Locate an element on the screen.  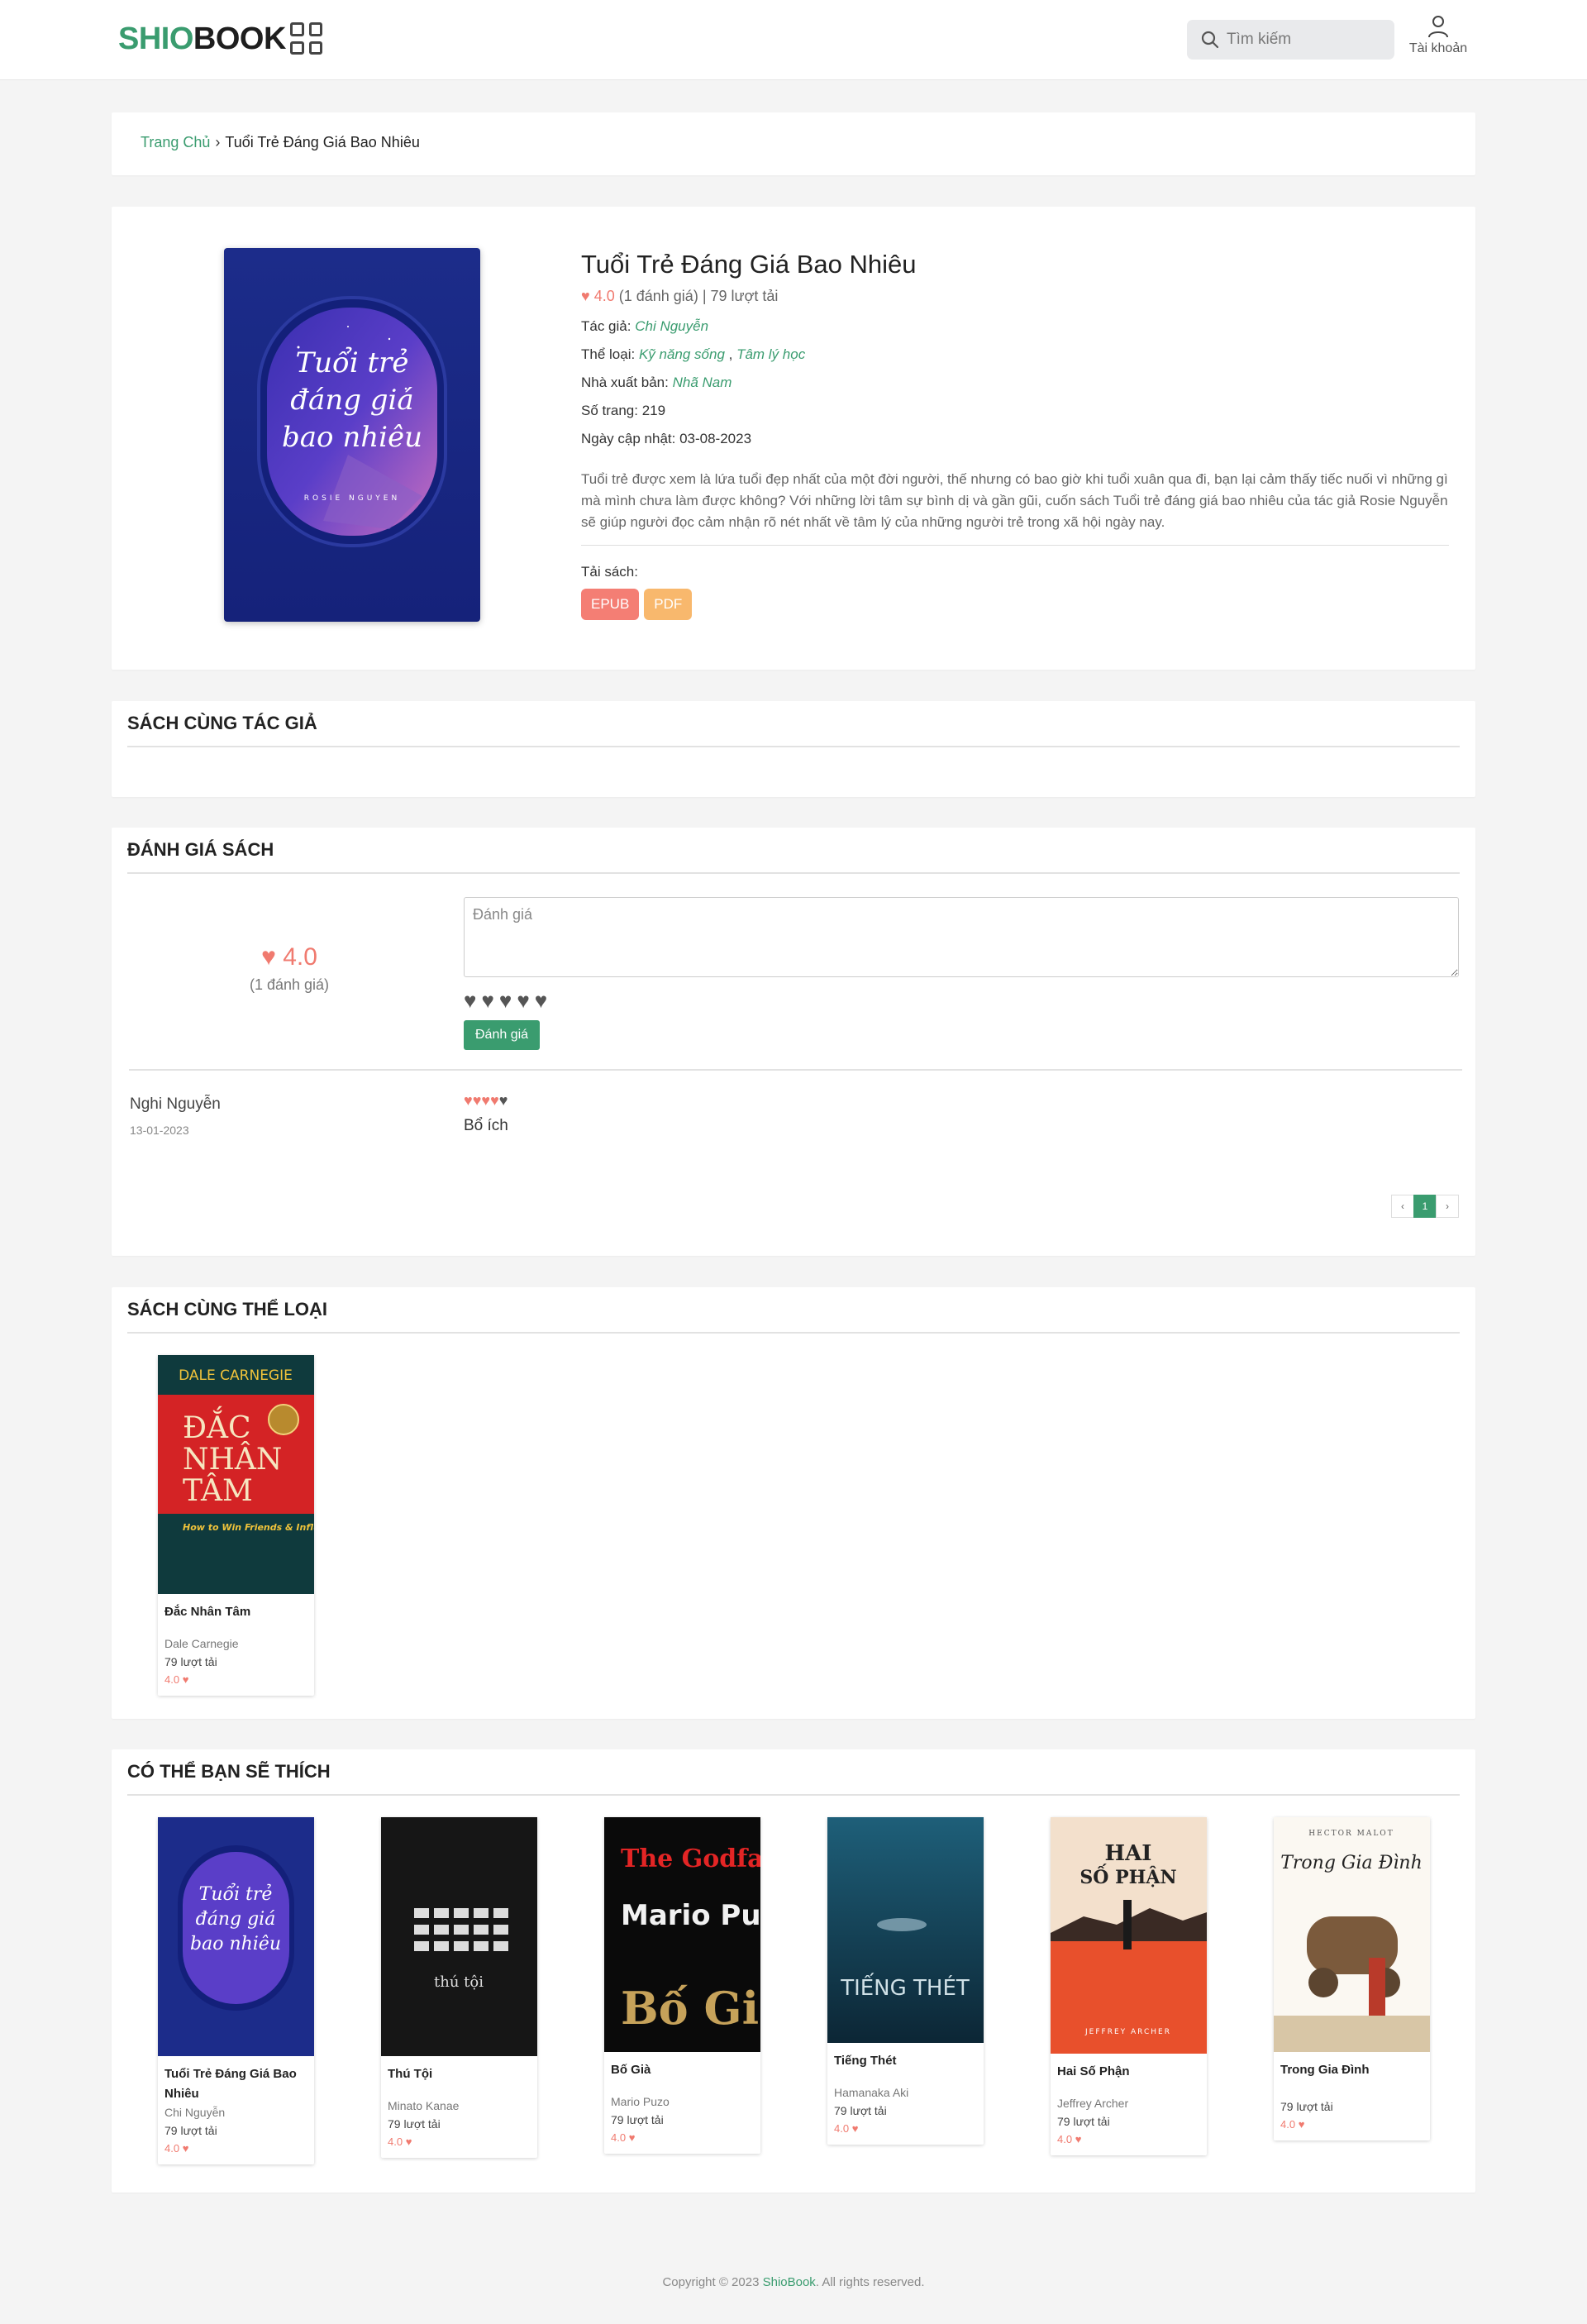
publisher-link: Nhã Nam is located at coordinates (702, 382).